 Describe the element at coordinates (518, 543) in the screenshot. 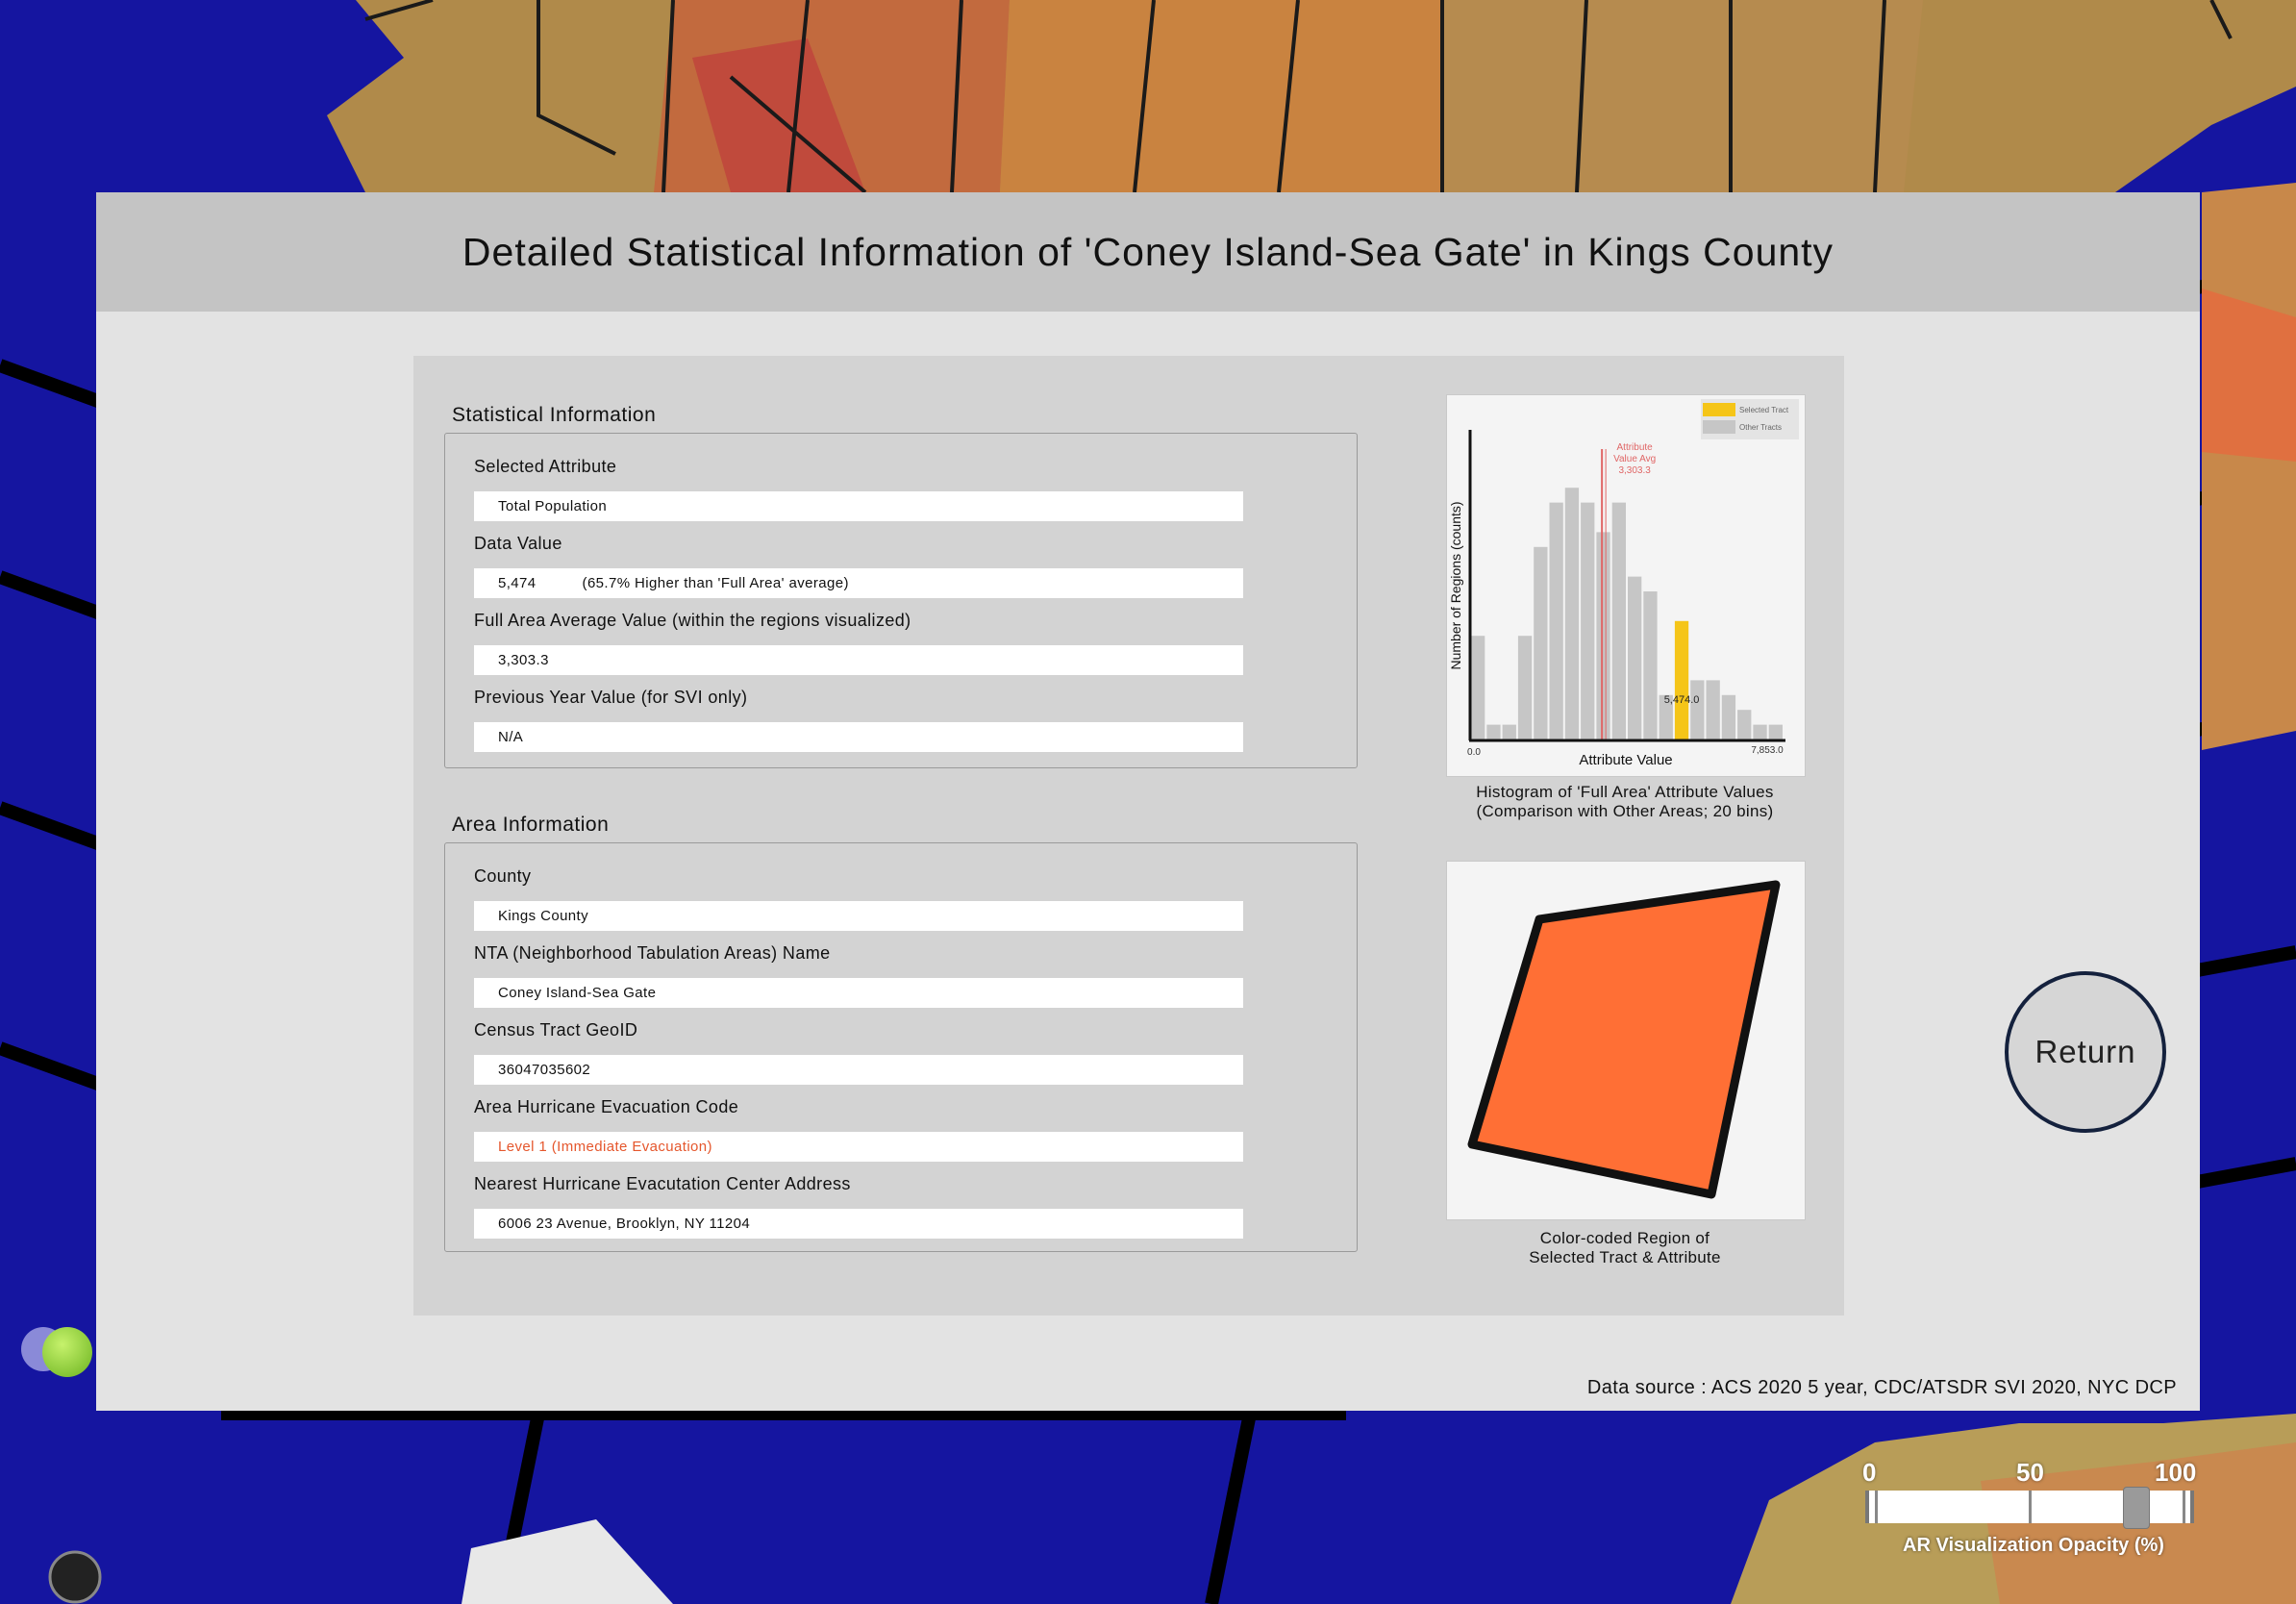

I see `data-value-label: Data Value` at that location.